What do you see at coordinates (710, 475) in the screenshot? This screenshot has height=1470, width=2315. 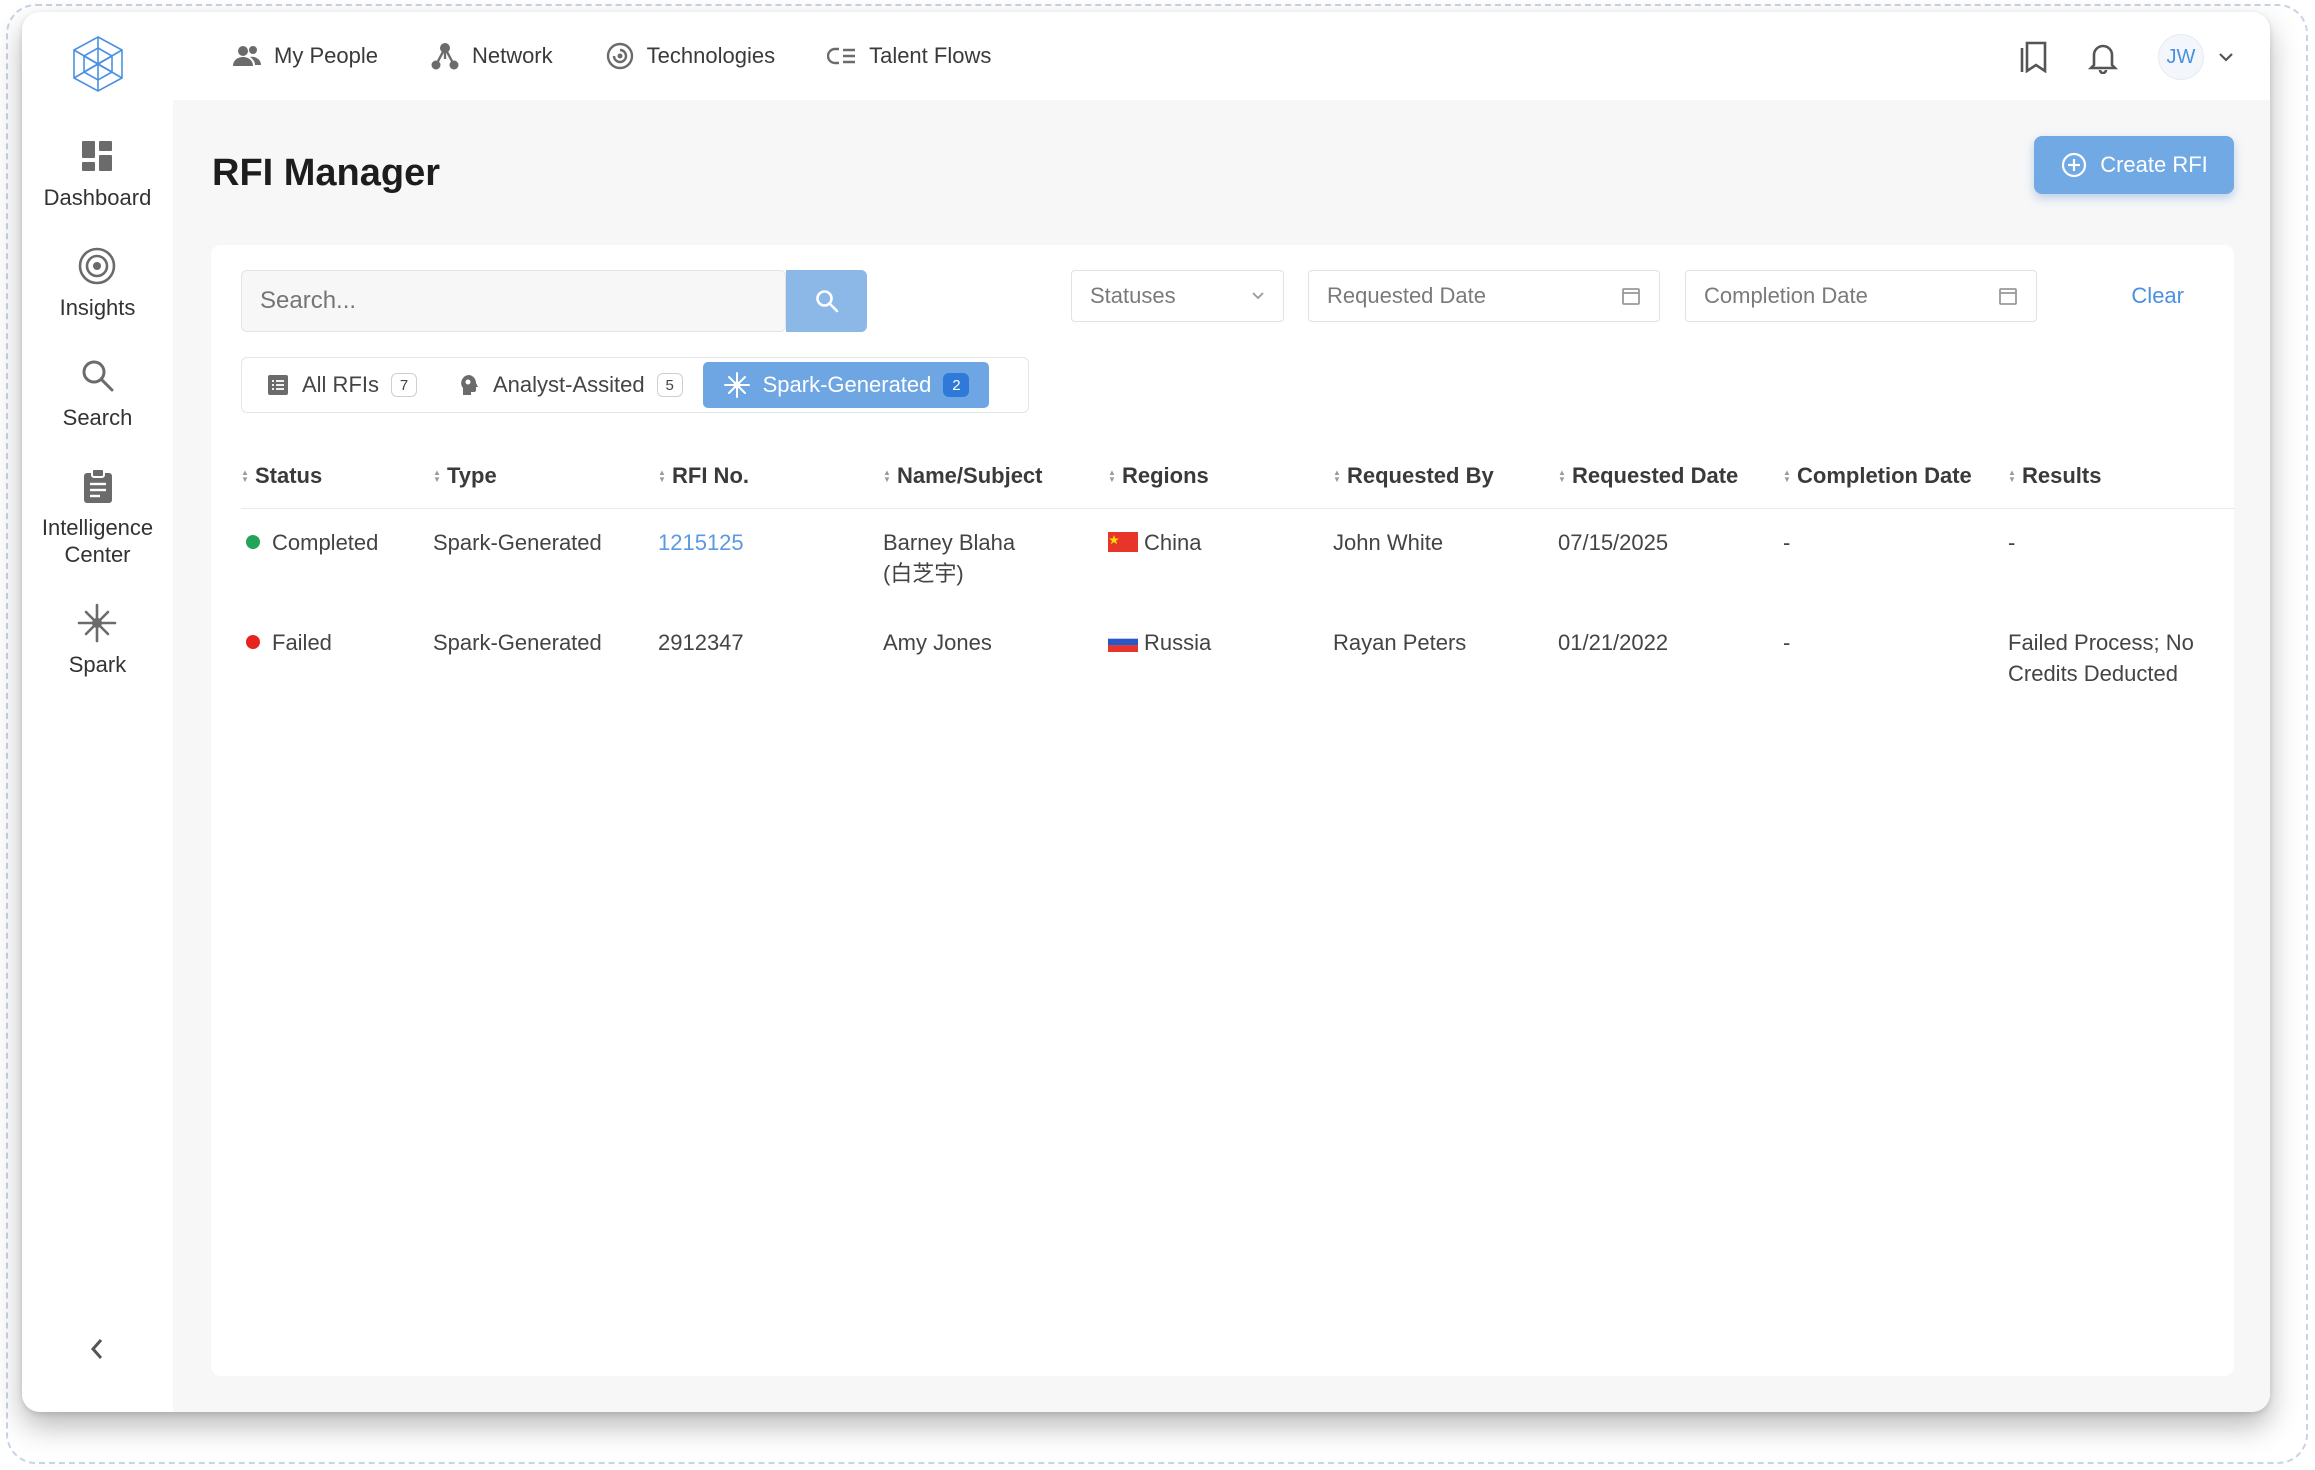 I see `column-label: RFI No.` at bounding box center [710, 475].